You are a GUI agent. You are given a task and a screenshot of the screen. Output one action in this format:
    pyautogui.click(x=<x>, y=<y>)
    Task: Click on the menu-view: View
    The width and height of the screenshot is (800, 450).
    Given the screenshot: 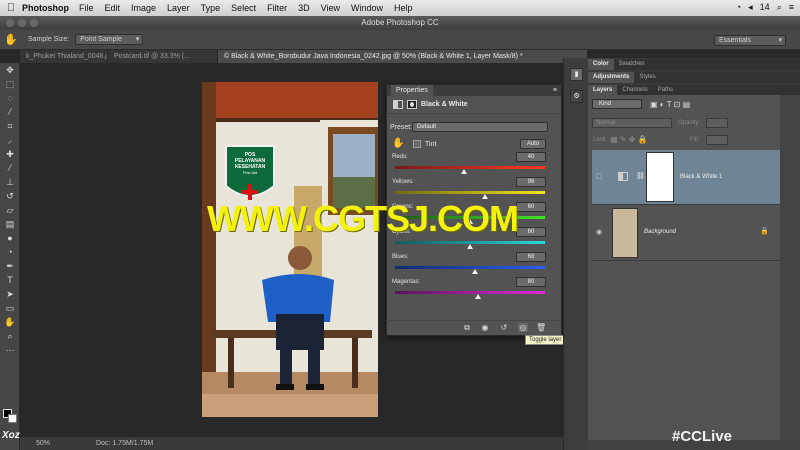 What is the action you would take?
    pyautogui.click(x=330, y=8)
    